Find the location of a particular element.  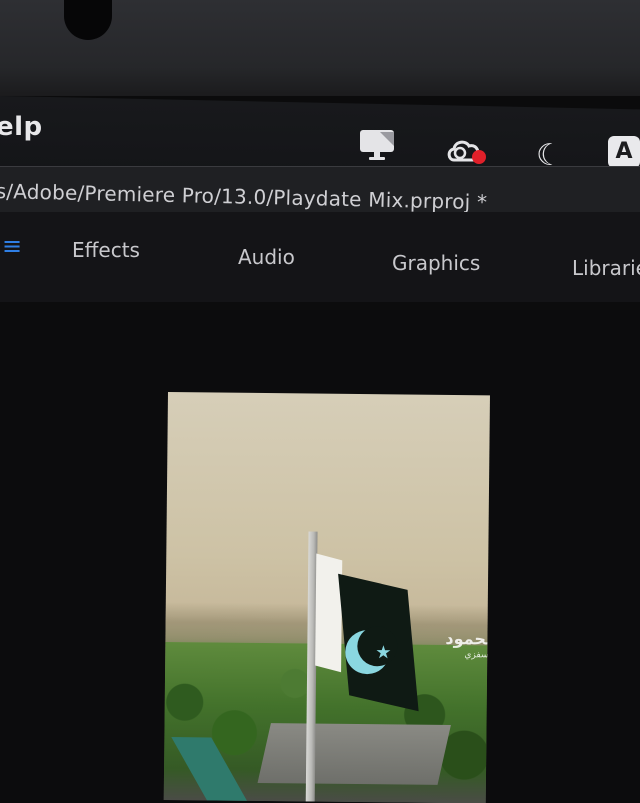

display-icon is located at coordinates (378, 145).